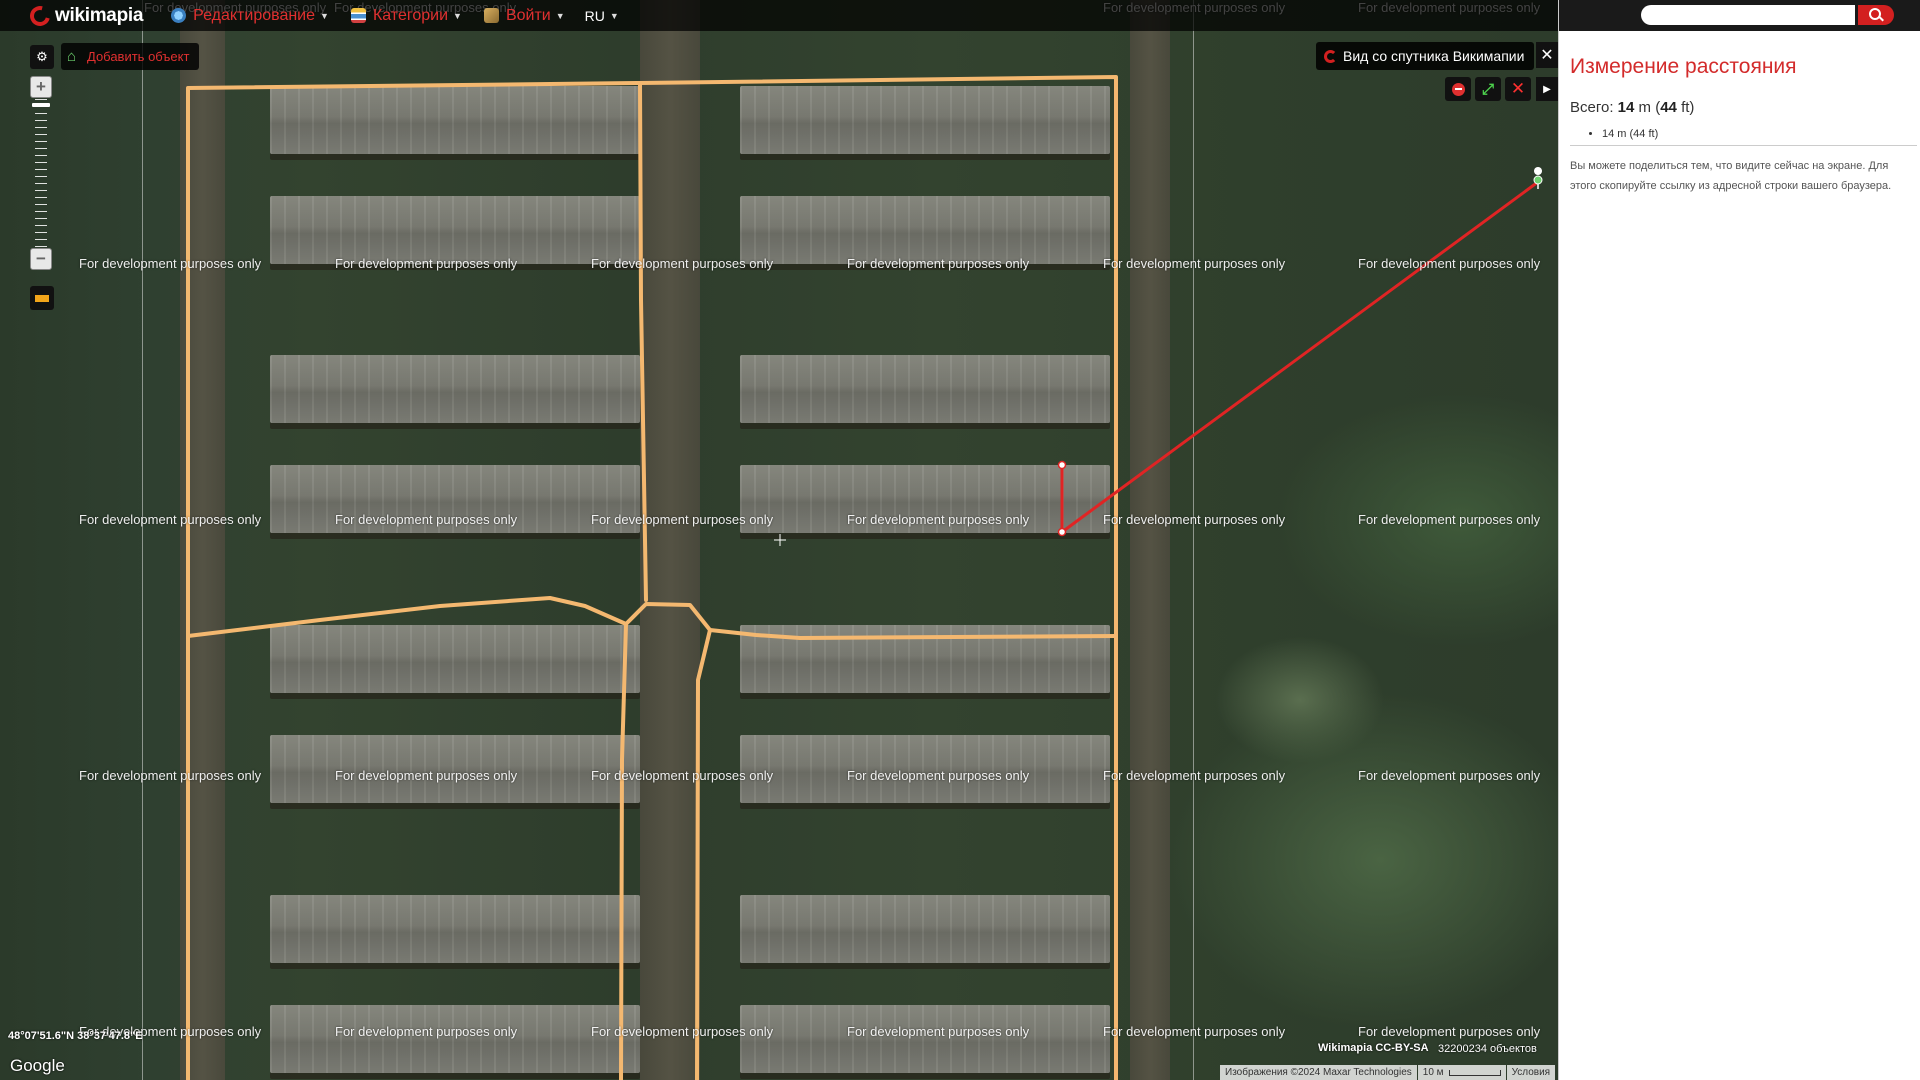 Image resolution: width=1920 pixels, height=1080 pixels. What do you see at coordinates (72, 56) in the screenshot?
I see `add-object-icon: ⌂` at bounding box center [72, 56].